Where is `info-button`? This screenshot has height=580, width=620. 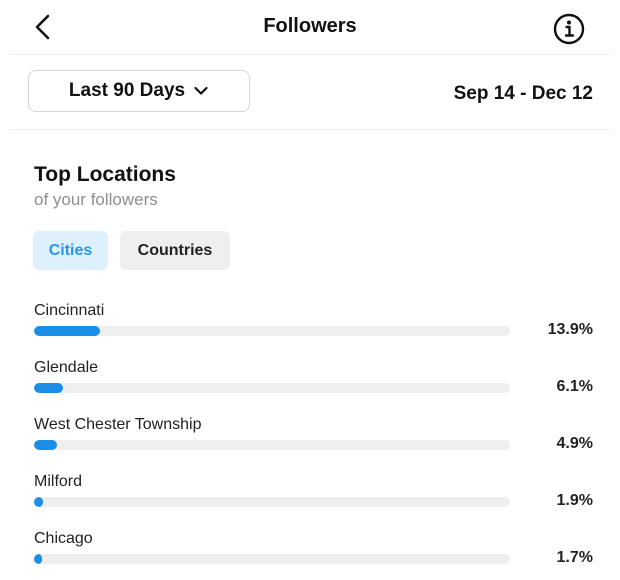 info-button is located at coordinates (569, 29).